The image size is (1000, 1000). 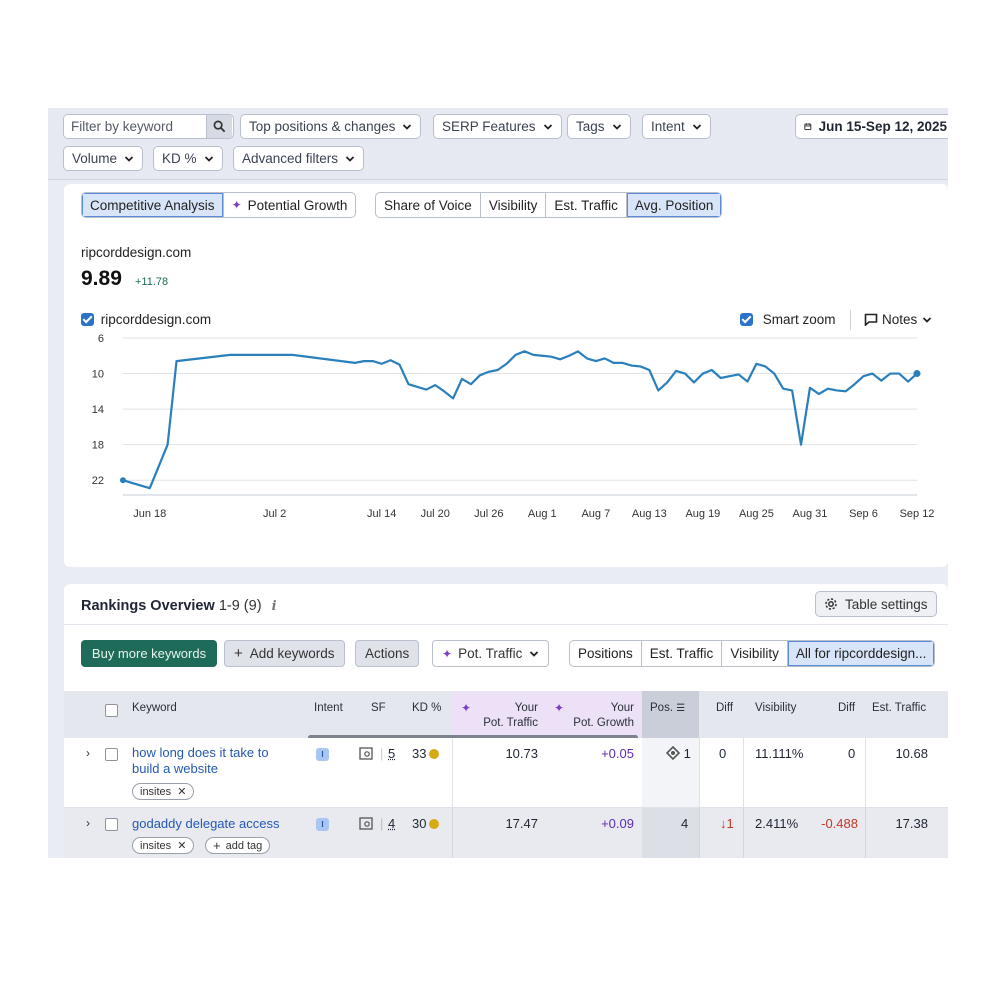 What do you see at coordinates (156, 845) in the screenshot?
I see `tag-label: insites` at bounding box center [156, 845].